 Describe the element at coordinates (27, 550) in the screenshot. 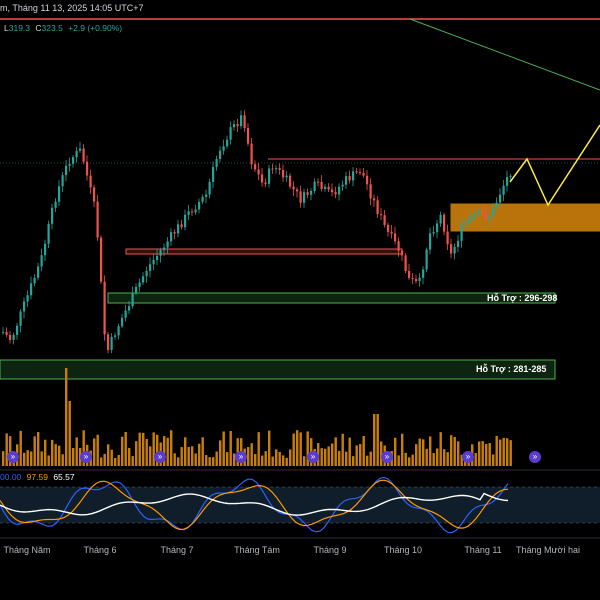

I see `x-label-may: Tháng Năm` at that location.